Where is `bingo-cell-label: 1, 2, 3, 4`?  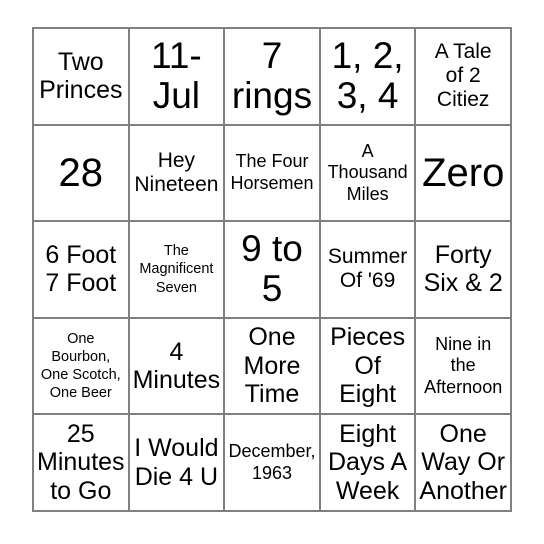 bingo-cell-label: 1, 2, 3, 4 is located at coordinates (367, 75).